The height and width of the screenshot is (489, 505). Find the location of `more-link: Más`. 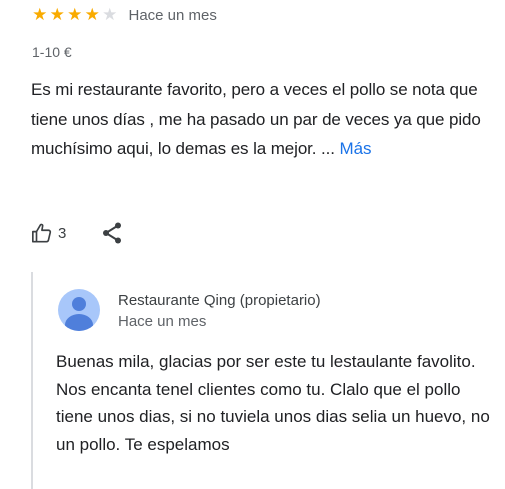

more-link: Más is located at coordinates (356, 148).